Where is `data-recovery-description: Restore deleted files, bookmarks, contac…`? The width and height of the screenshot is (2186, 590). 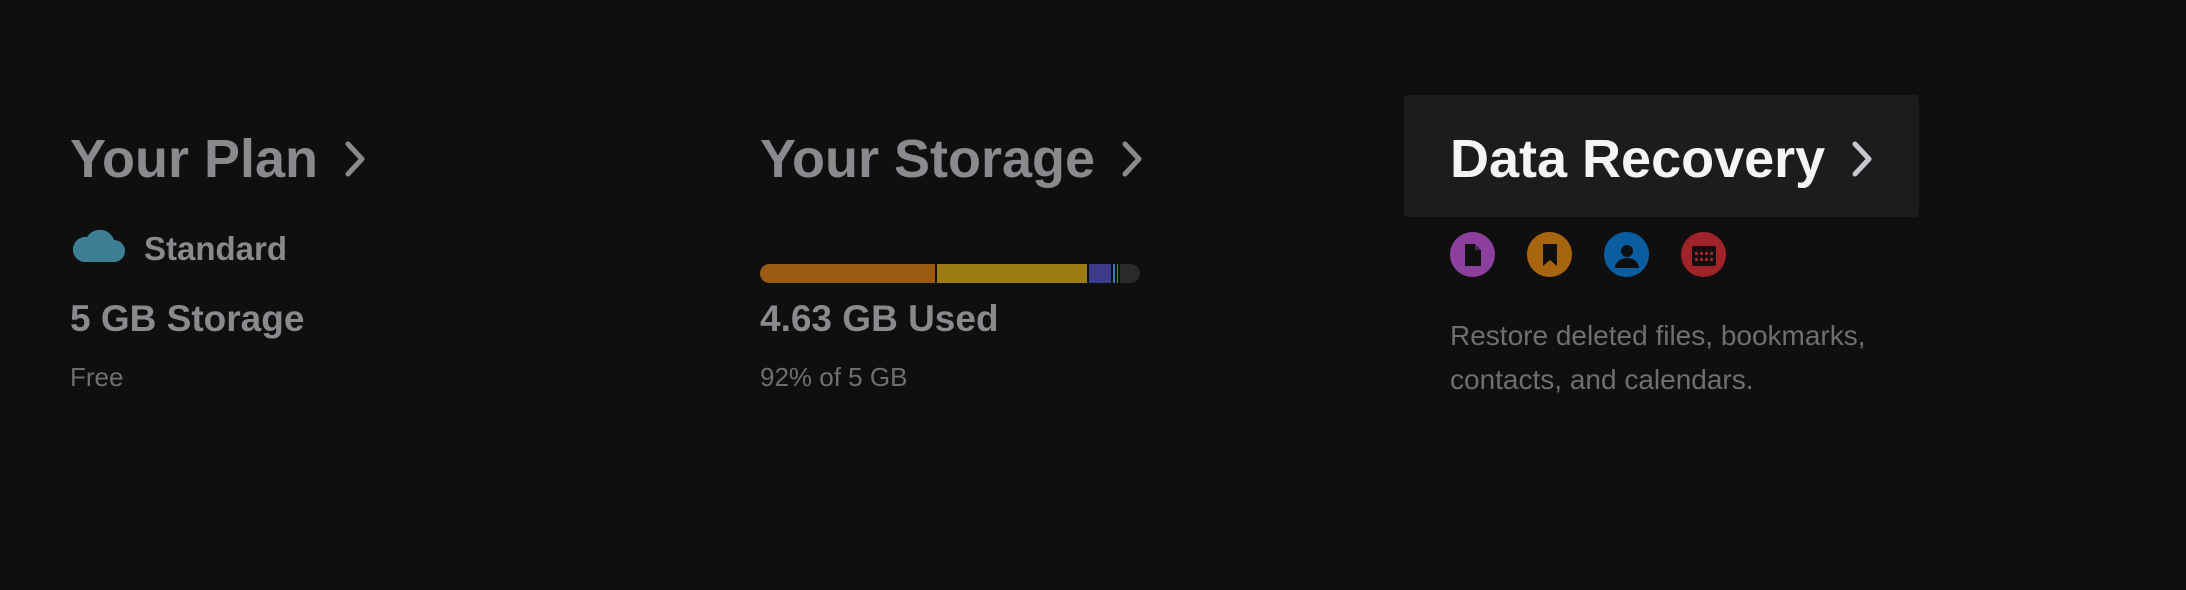
data-recovery-description: Restore deleted files, bookmarks, contac… is located at coordinates (1658, 357).